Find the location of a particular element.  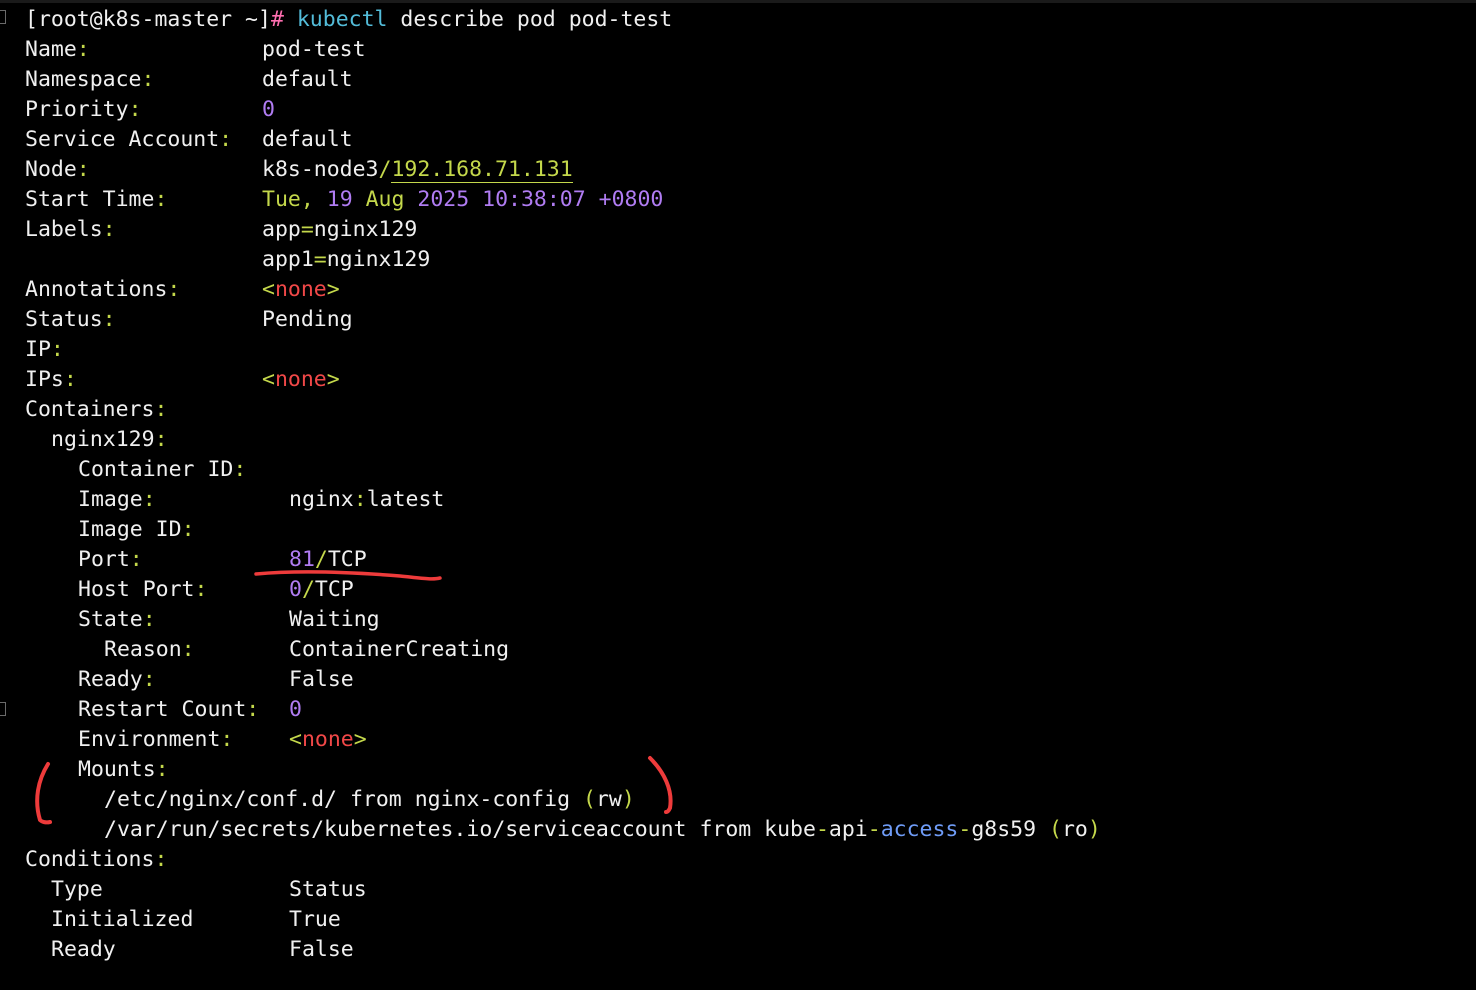

service-account-value: default is located at coordinates (307, 139).